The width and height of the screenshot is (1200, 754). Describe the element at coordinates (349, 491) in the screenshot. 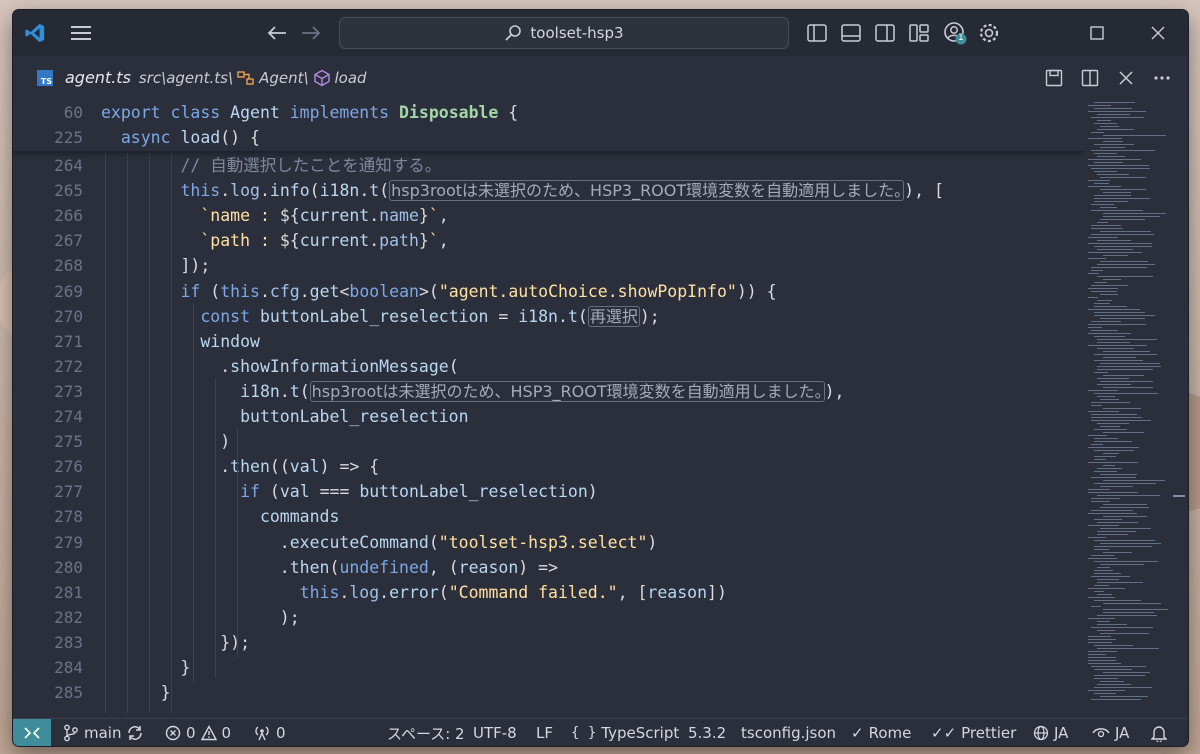

I see `code-line: if (val === buttonLabel_reselection)` at that location.